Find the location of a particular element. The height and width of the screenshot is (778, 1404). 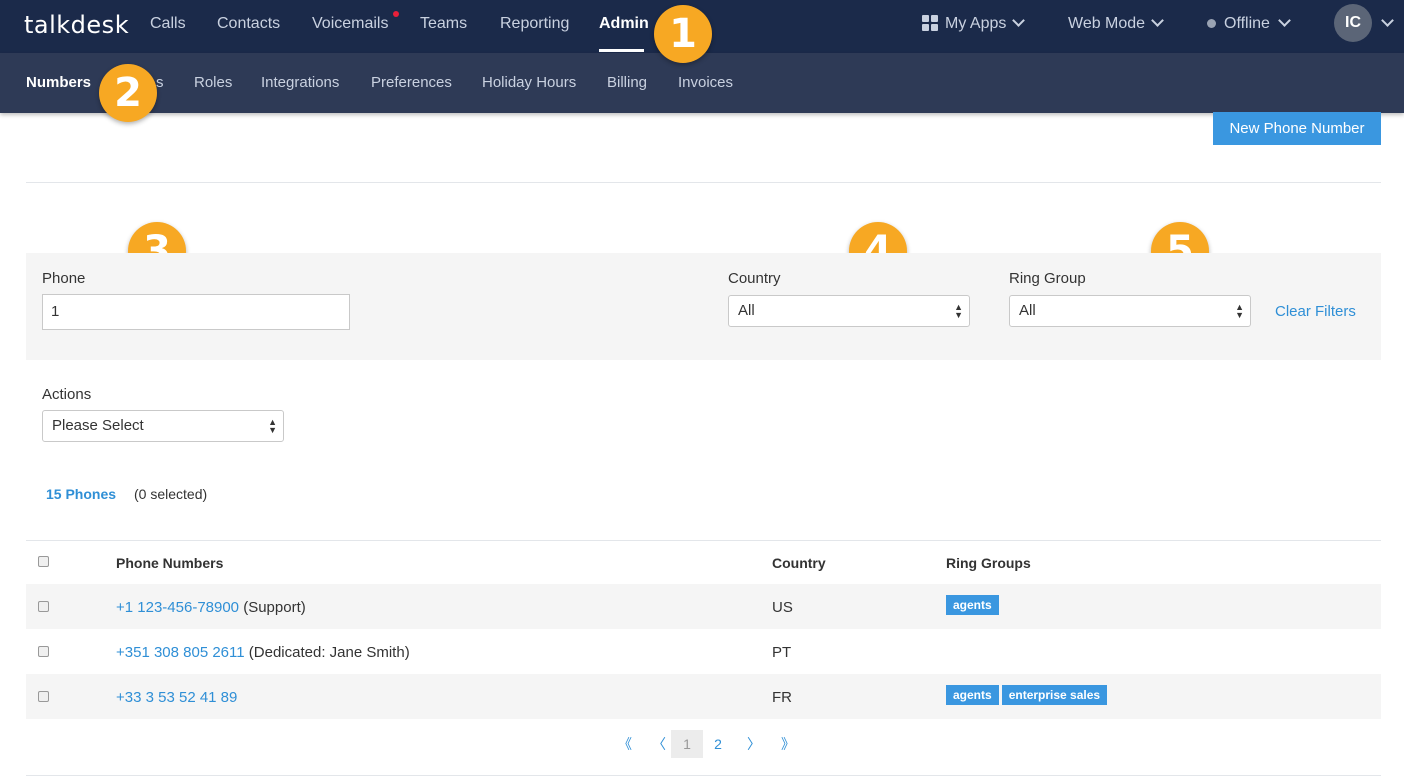

country-cell: PT is located at coordinates (782, 652).